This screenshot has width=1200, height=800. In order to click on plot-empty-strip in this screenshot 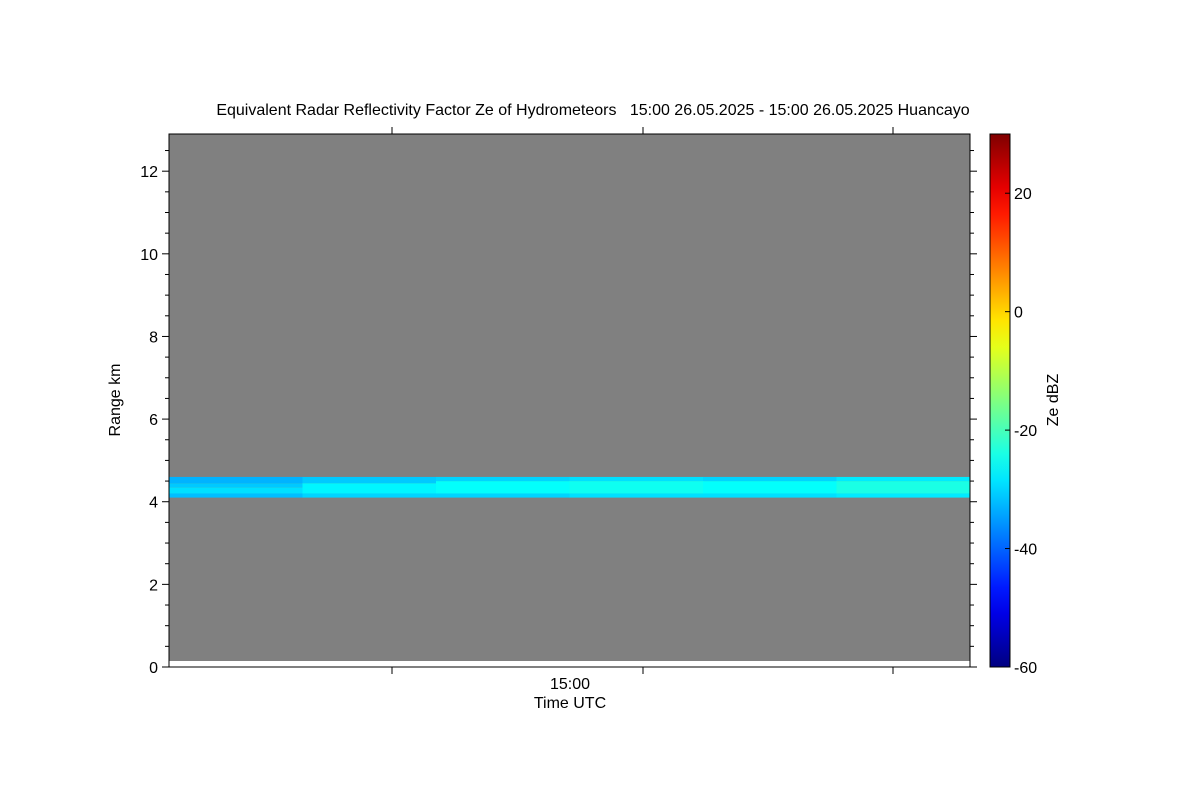, I will do `click(569, 664)`.